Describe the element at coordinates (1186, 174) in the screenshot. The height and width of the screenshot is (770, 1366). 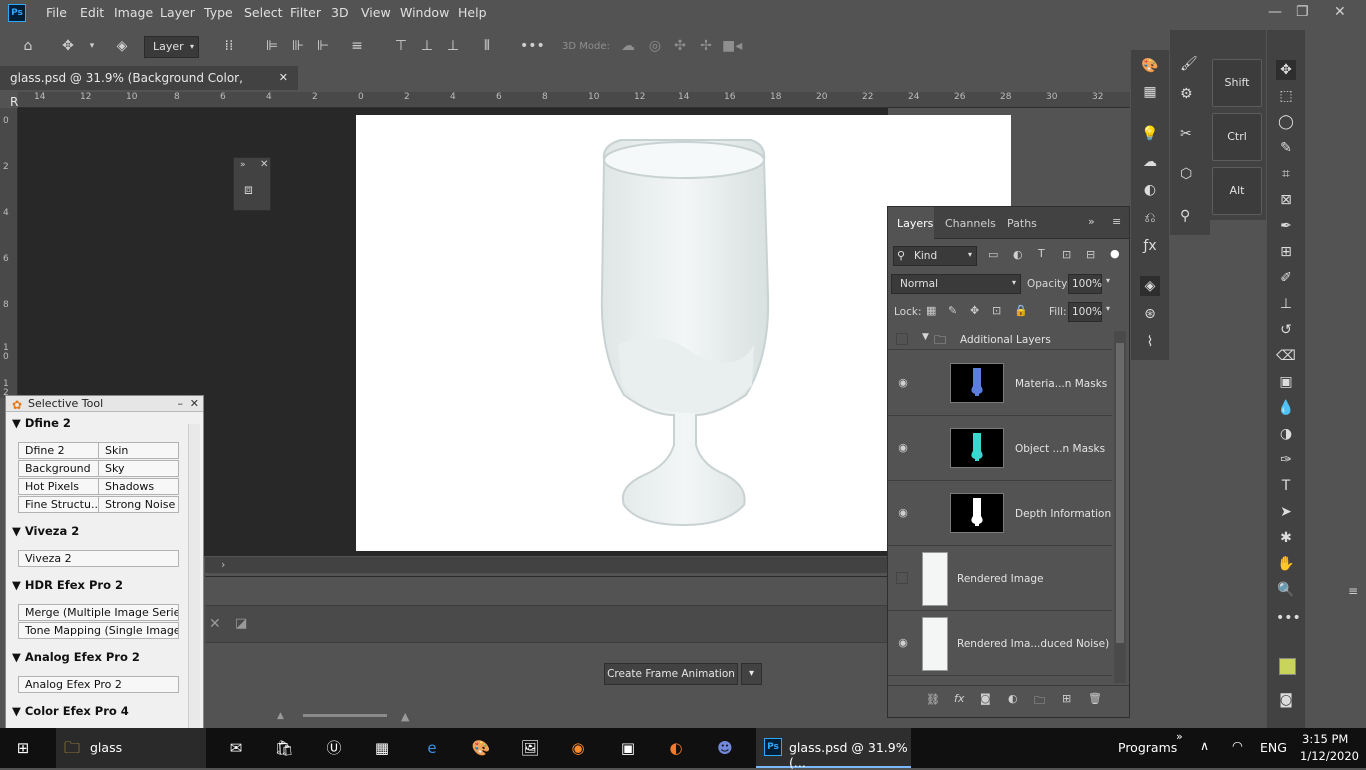
I see `3d-panel-icon: ⬡` at that location.